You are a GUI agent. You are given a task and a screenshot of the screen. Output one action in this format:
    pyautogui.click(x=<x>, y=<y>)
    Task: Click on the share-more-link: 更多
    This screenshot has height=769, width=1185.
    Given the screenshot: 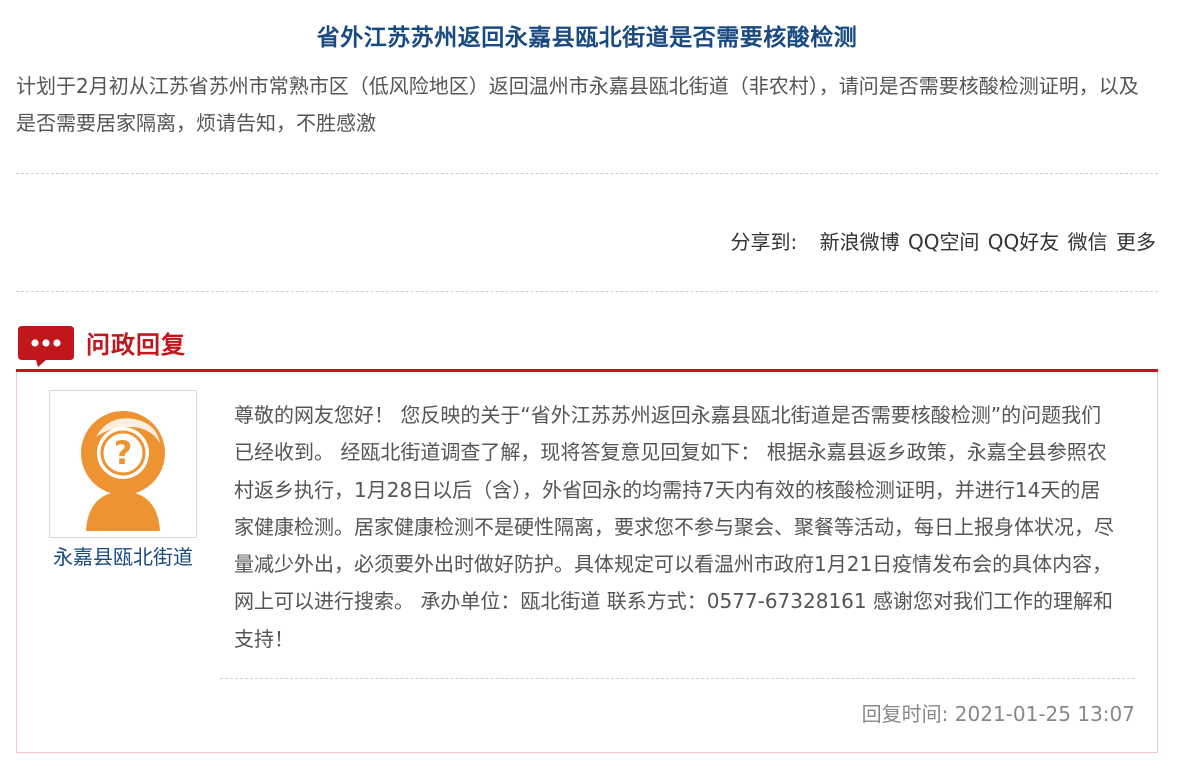 What is the action you would take?
    pyautogui.click(x=1136, y=242)
    